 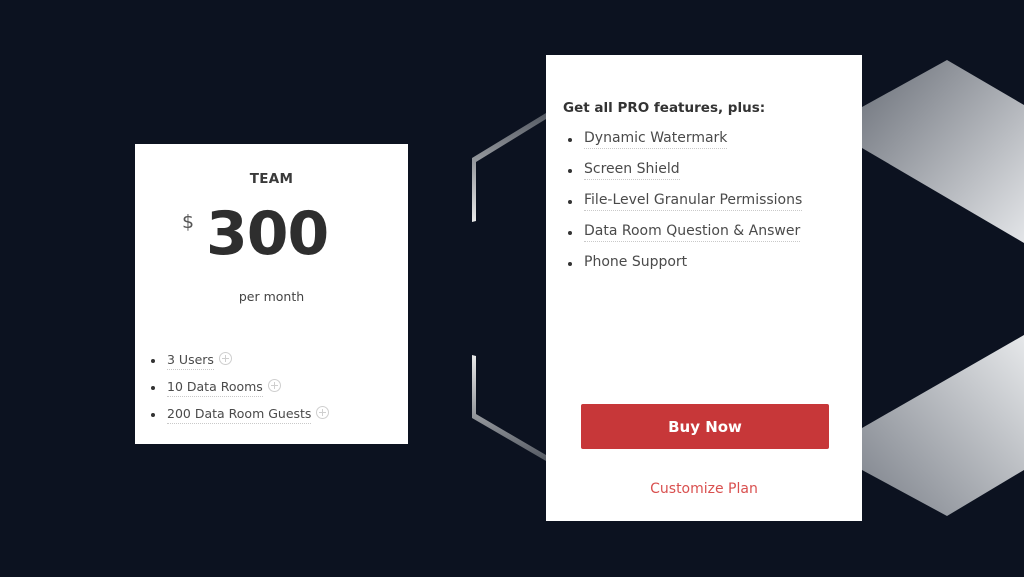 What do you see at coordinates (685, 176) in the screenshot?
I see `feature-item: Screen Shield` at bounding box center [685, 176].